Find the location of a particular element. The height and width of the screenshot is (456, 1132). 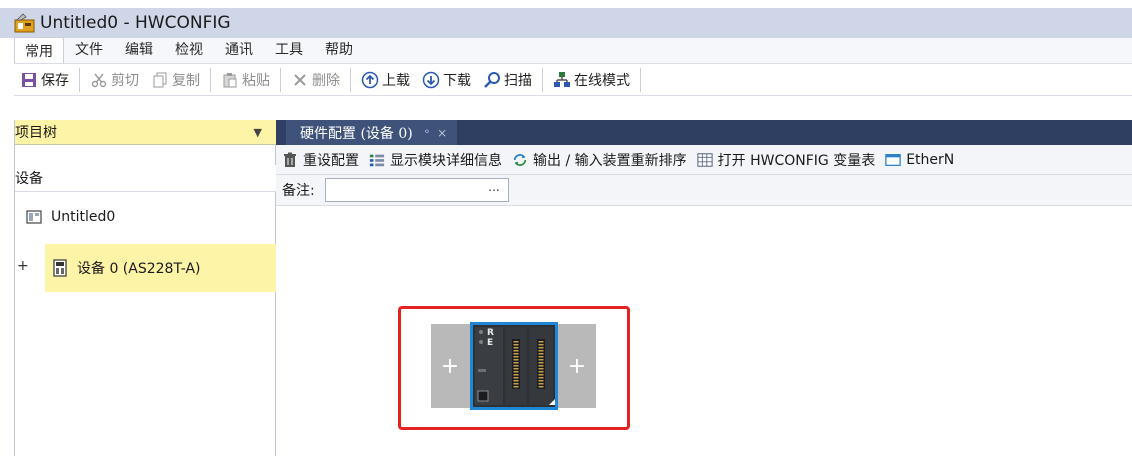

tab-close-icon: × is located at coordinates (442, 133).